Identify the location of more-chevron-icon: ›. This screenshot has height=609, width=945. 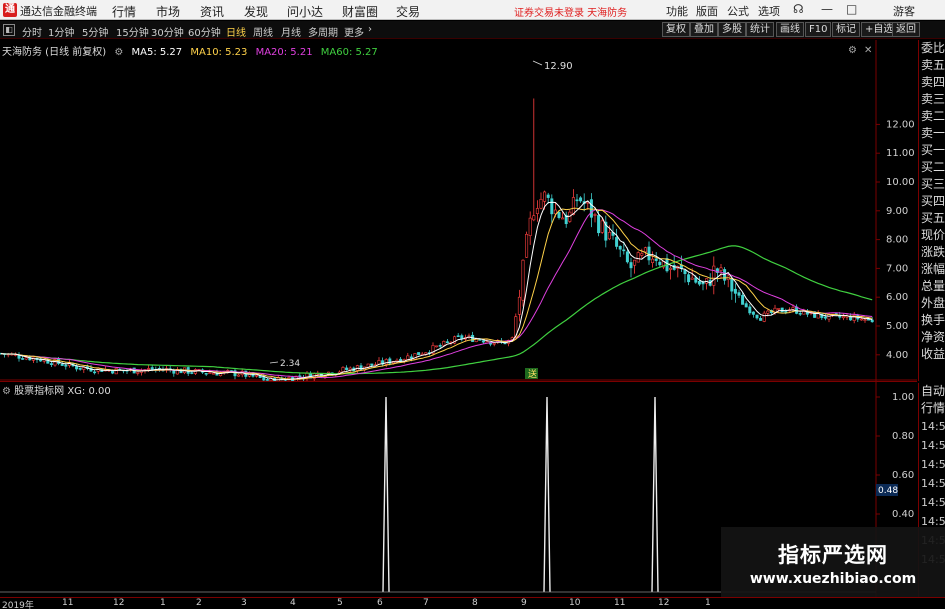
(370, 29).